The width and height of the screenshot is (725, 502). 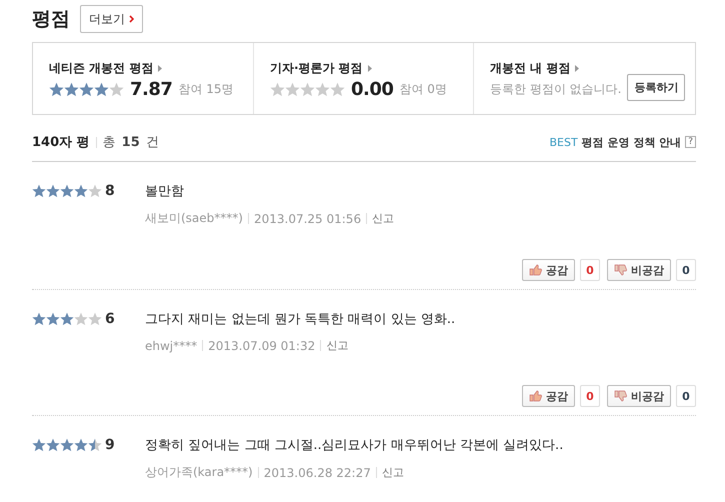 What do you see at coordinates (308, 219) in the screenshot?
I see `review-date: 2013.07.25 01:56` at bounding box center [308, 219].